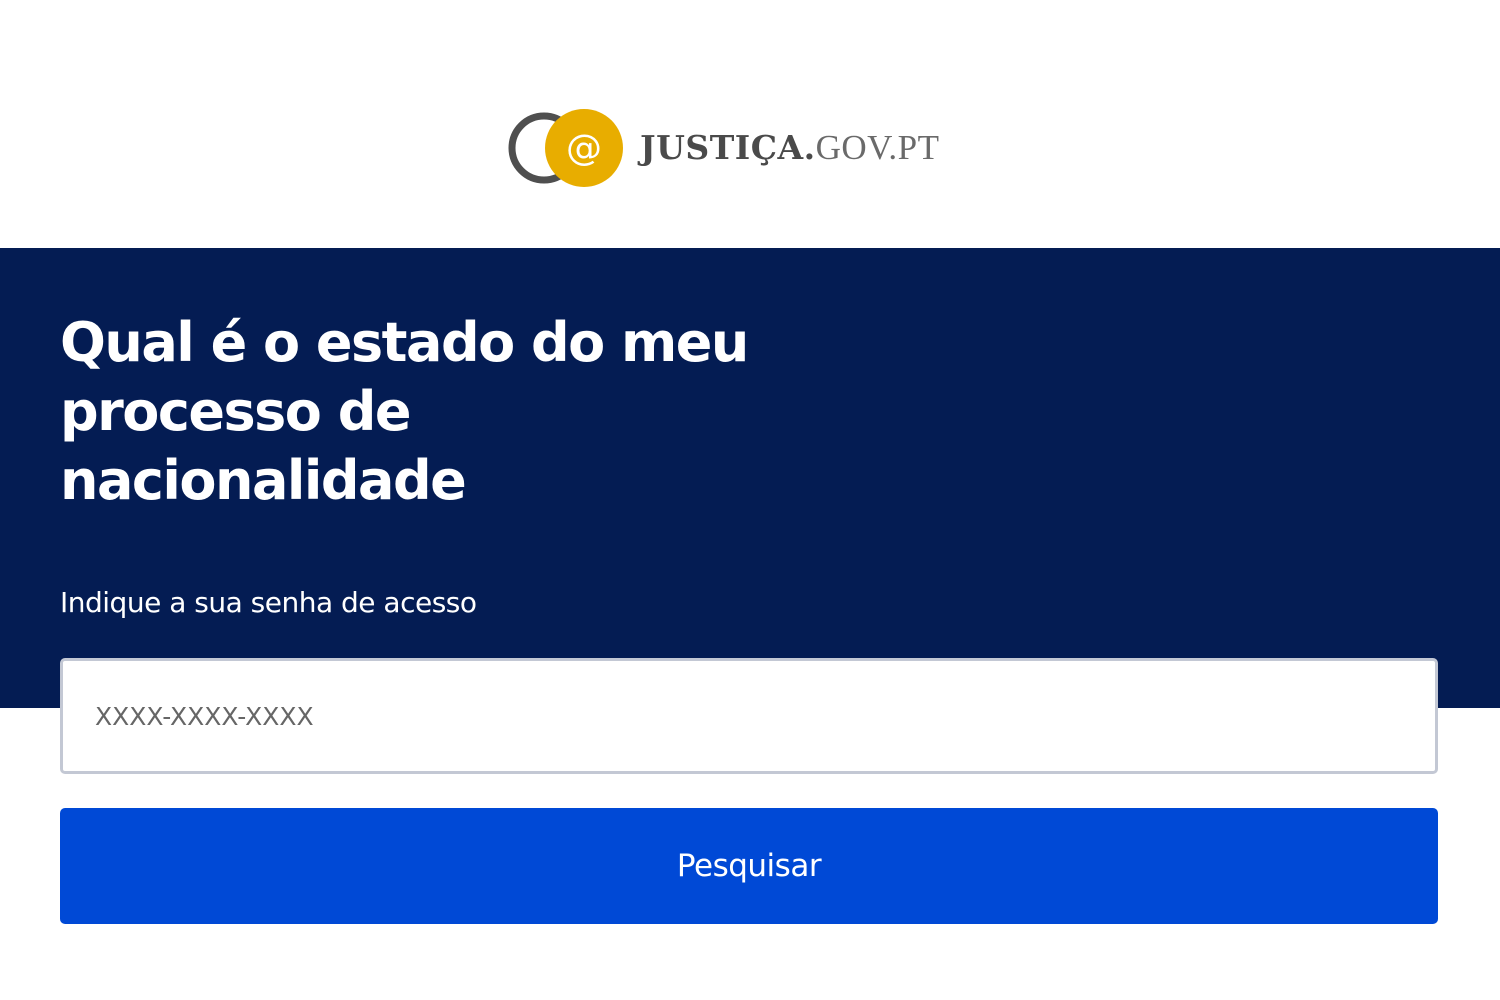 This screenshot has height=1000, width=1500. I want to click on site-logo: @ JUSTIÇA. GOV.PT, so click(723, 148).